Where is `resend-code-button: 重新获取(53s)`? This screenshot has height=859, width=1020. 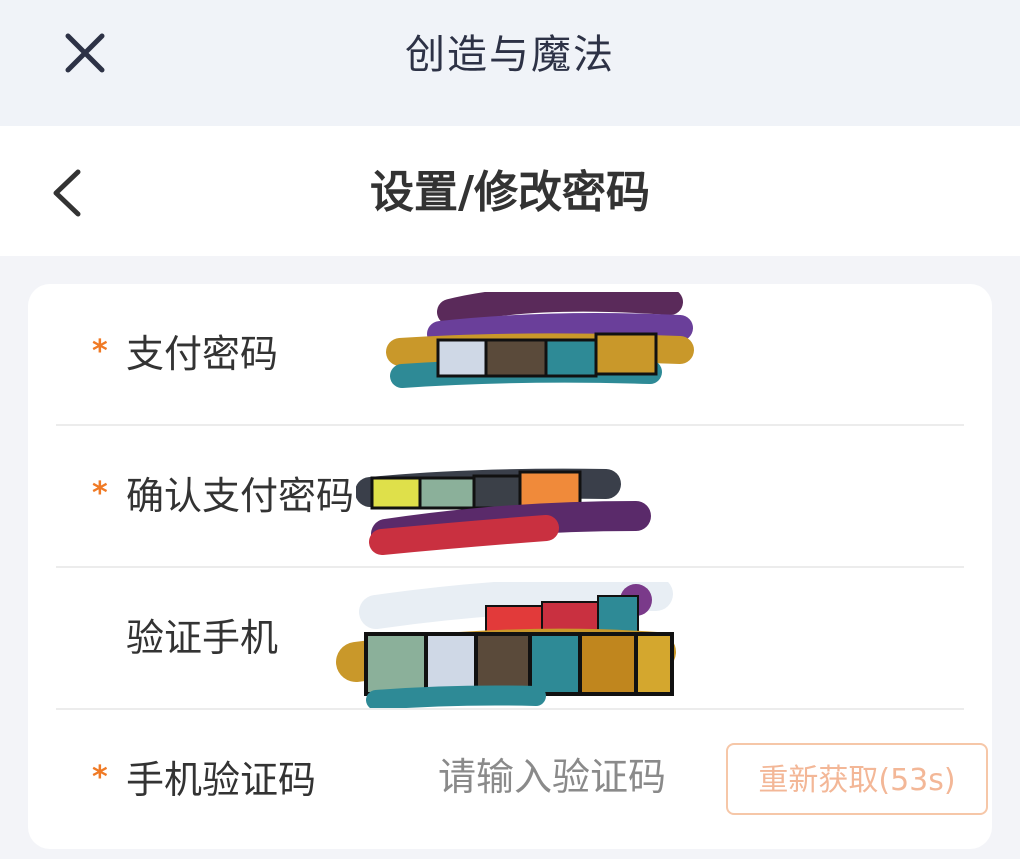
resend-code-button: 重新获取(53s) is located at coordinates (857, 779).